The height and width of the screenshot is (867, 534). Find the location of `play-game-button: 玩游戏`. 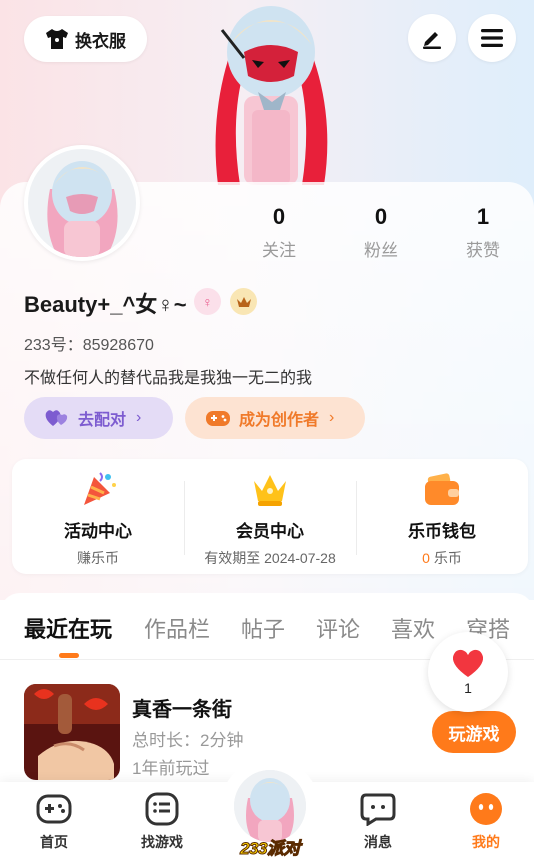

play-game-button: 玩游戏 is located at coordinates (474, 732).